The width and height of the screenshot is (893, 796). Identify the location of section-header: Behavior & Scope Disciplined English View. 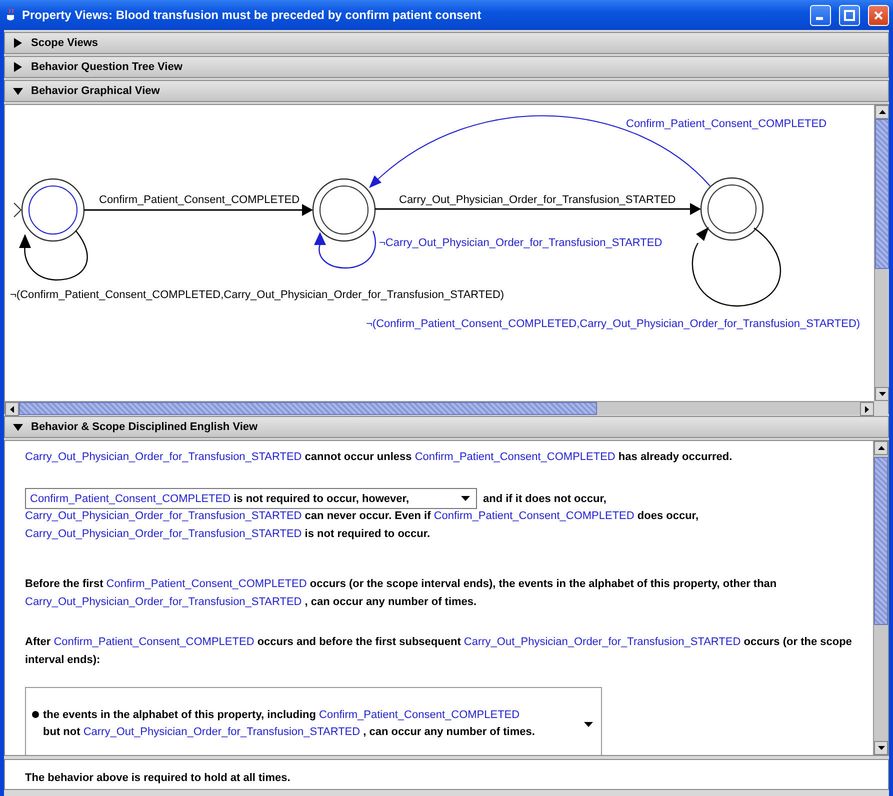
(446, 427).